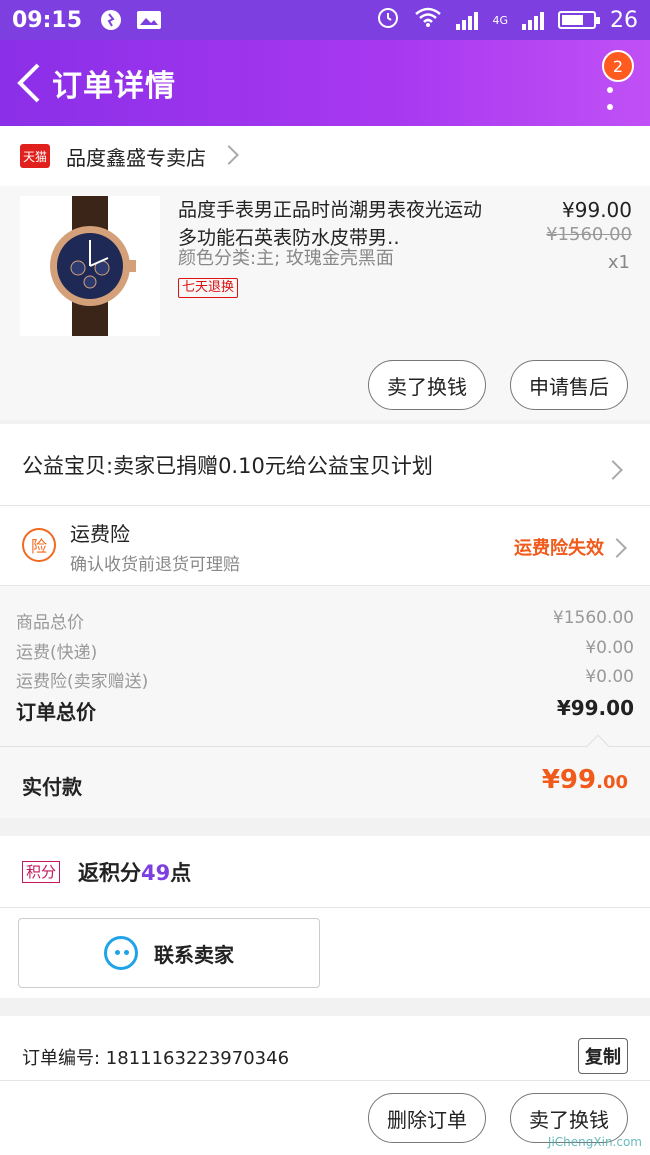  I want to click on payment-label: 实付款, so click(52, 787).